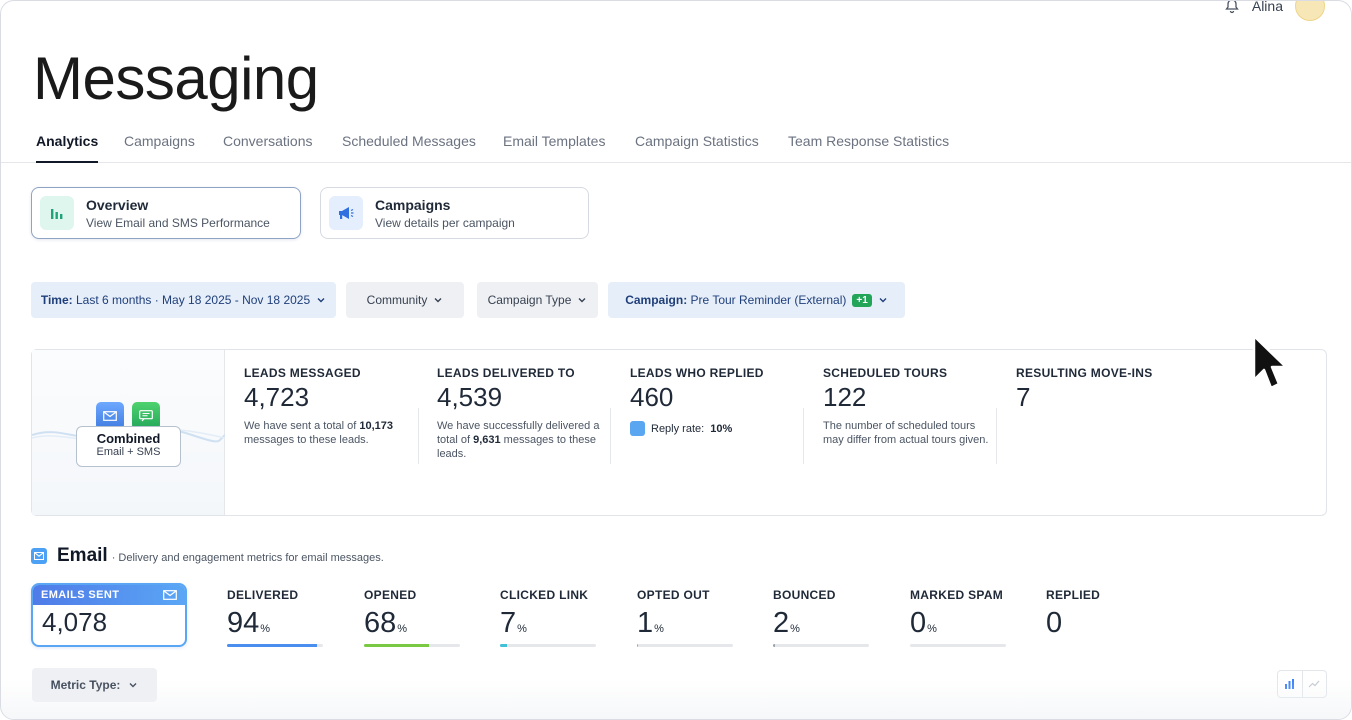 This screenshot has width=1352, height=720. I want to click on campaign-type-filter-label: Campaign Type, so click(529, 300).